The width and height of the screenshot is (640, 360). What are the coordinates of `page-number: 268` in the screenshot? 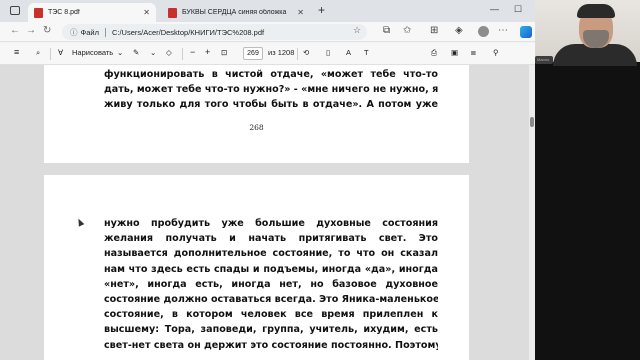 It's located at (256, 127).